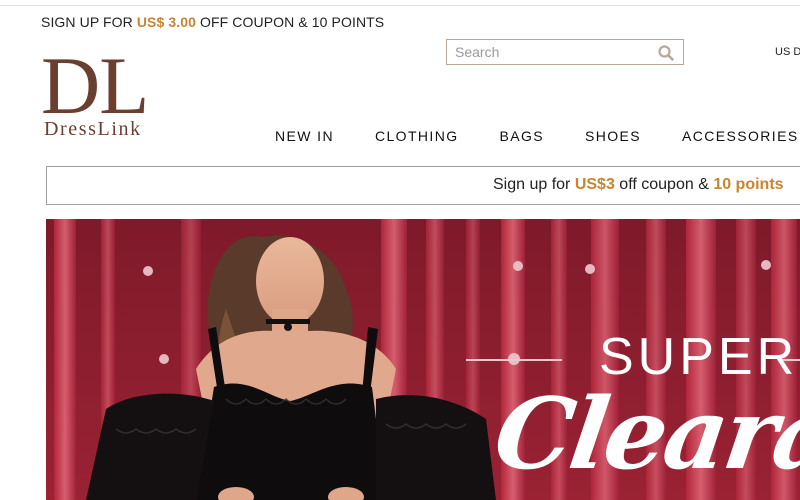 This screenshot has height=500, width=800. What do you see at coordinates (423, 185) in the screenshot?
I see `signup-banner: Sign up for US$3 off coupon & 10 points` at bounding box center [423, 185].